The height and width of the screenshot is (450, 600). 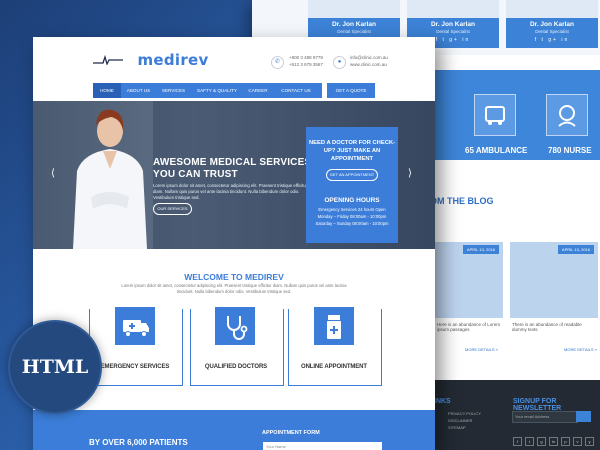 I want to click on patients-headline: BY OVER 6,000 PATIENTS, so click(x=138, y=442).